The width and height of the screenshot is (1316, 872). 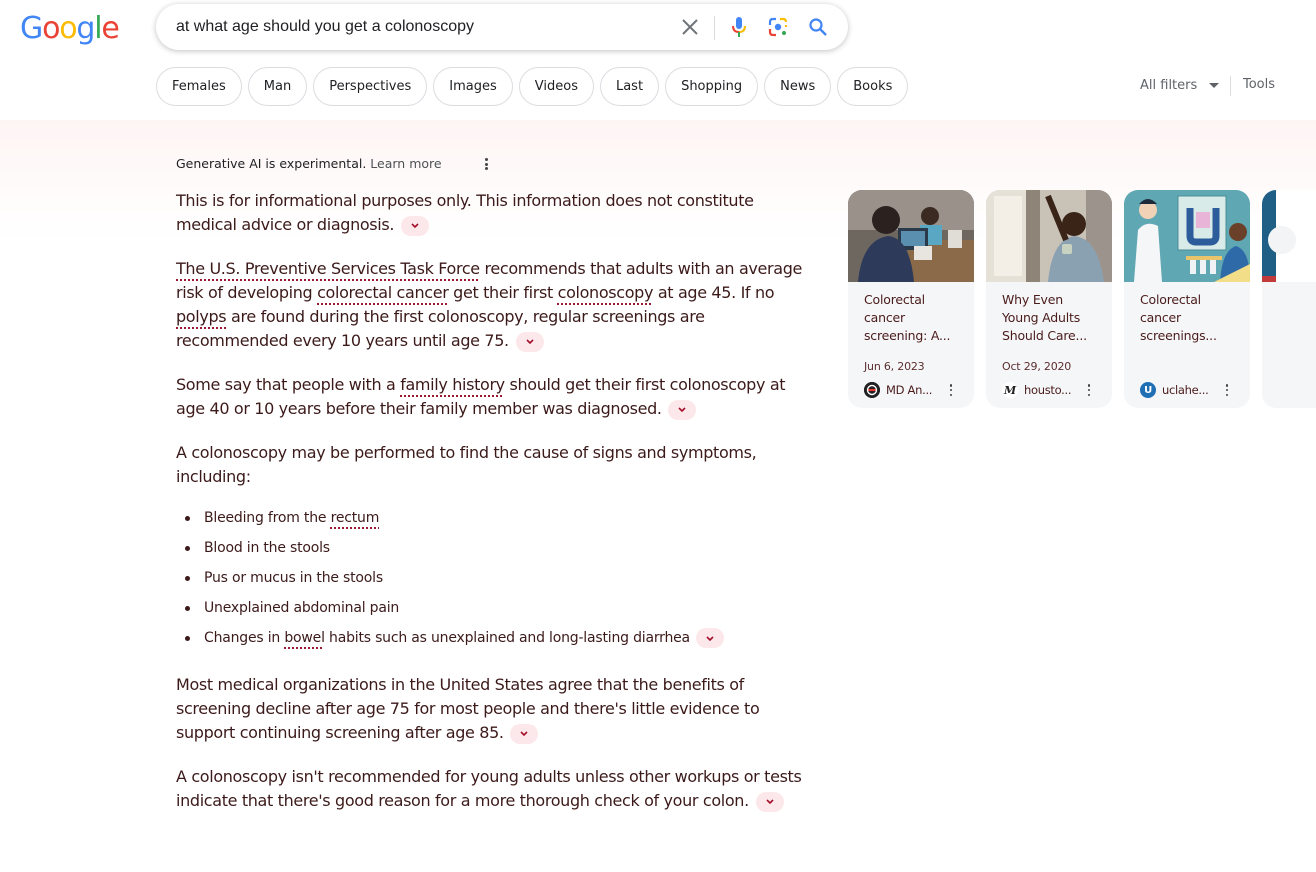 What do you see at coordinates (370, 86) in the screenshot?
I see `chip-perspectives: Perspectives` at bounding box center [370, 86].